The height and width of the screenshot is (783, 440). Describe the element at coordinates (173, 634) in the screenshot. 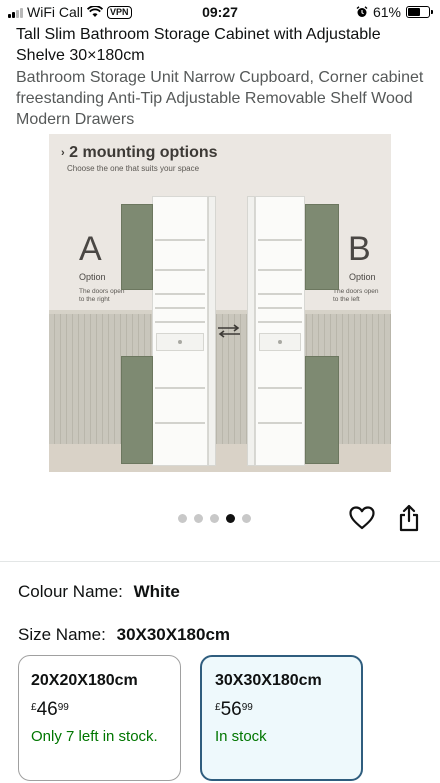

I see `size-value: 30X30X180cm` at that location.